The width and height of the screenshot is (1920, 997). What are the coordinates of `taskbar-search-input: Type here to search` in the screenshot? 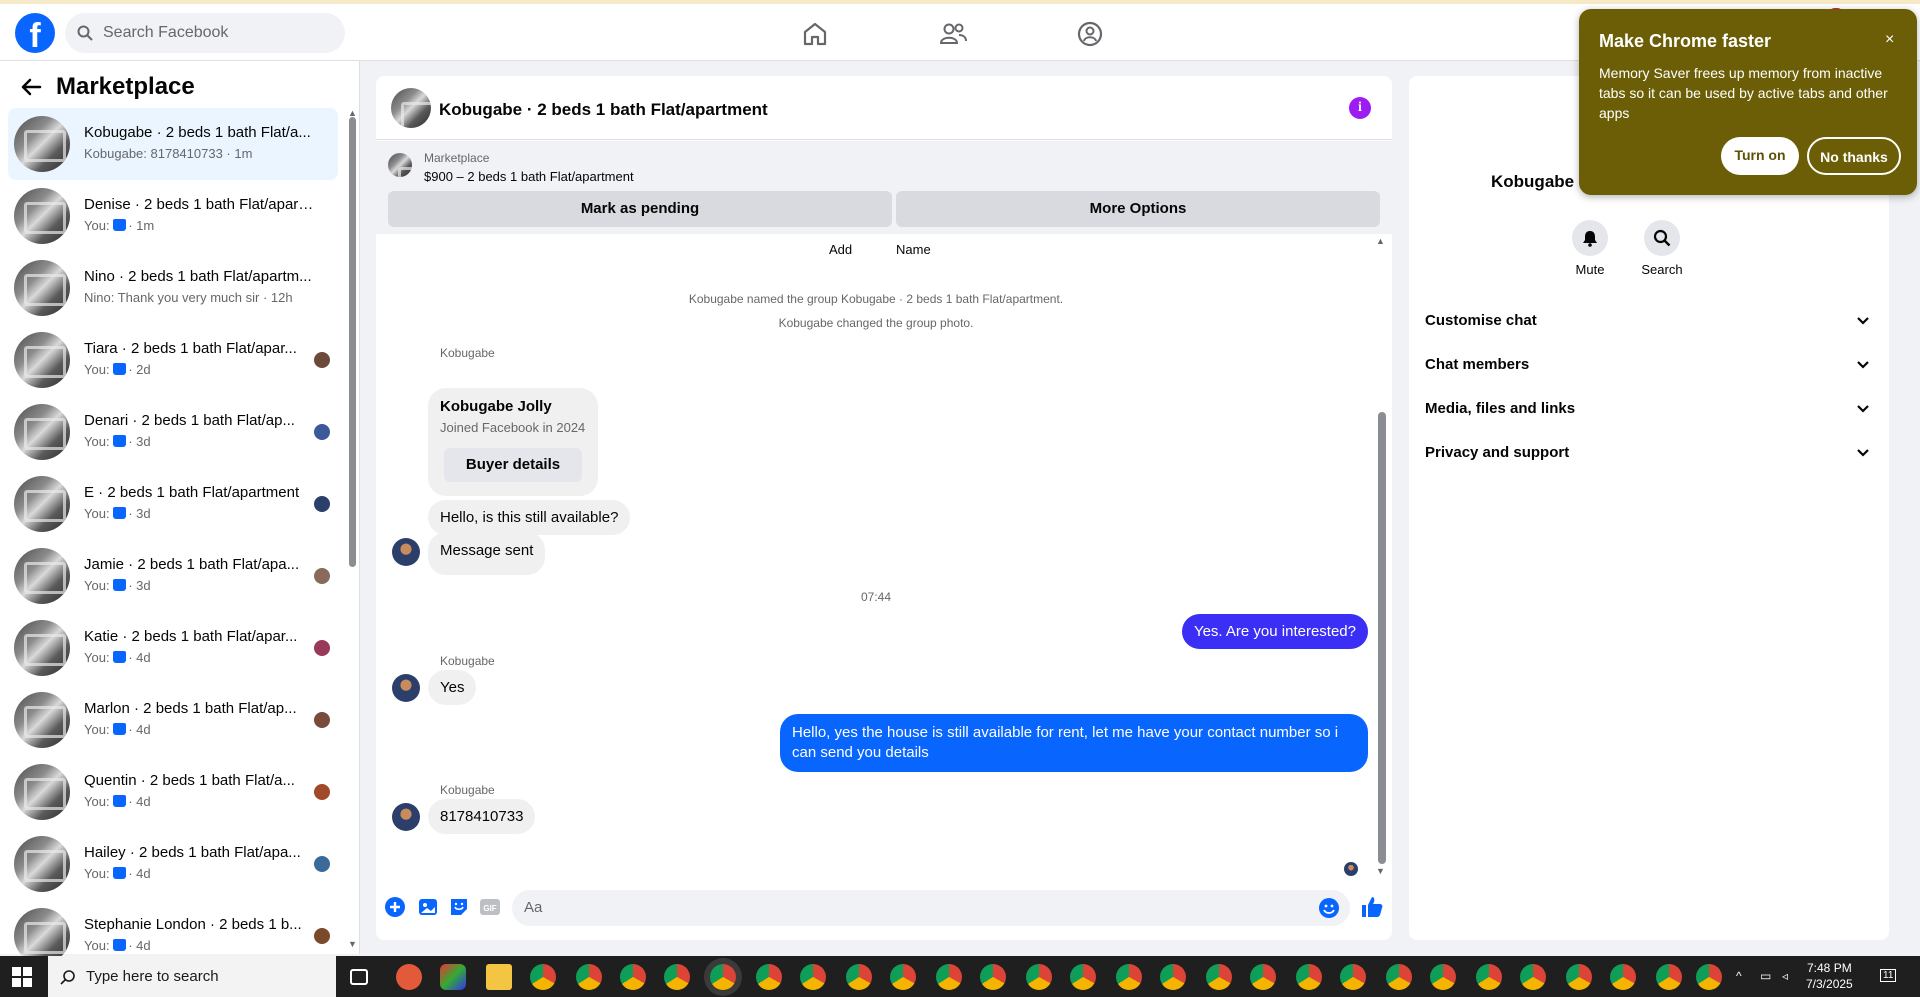 It's located at (192, 976).